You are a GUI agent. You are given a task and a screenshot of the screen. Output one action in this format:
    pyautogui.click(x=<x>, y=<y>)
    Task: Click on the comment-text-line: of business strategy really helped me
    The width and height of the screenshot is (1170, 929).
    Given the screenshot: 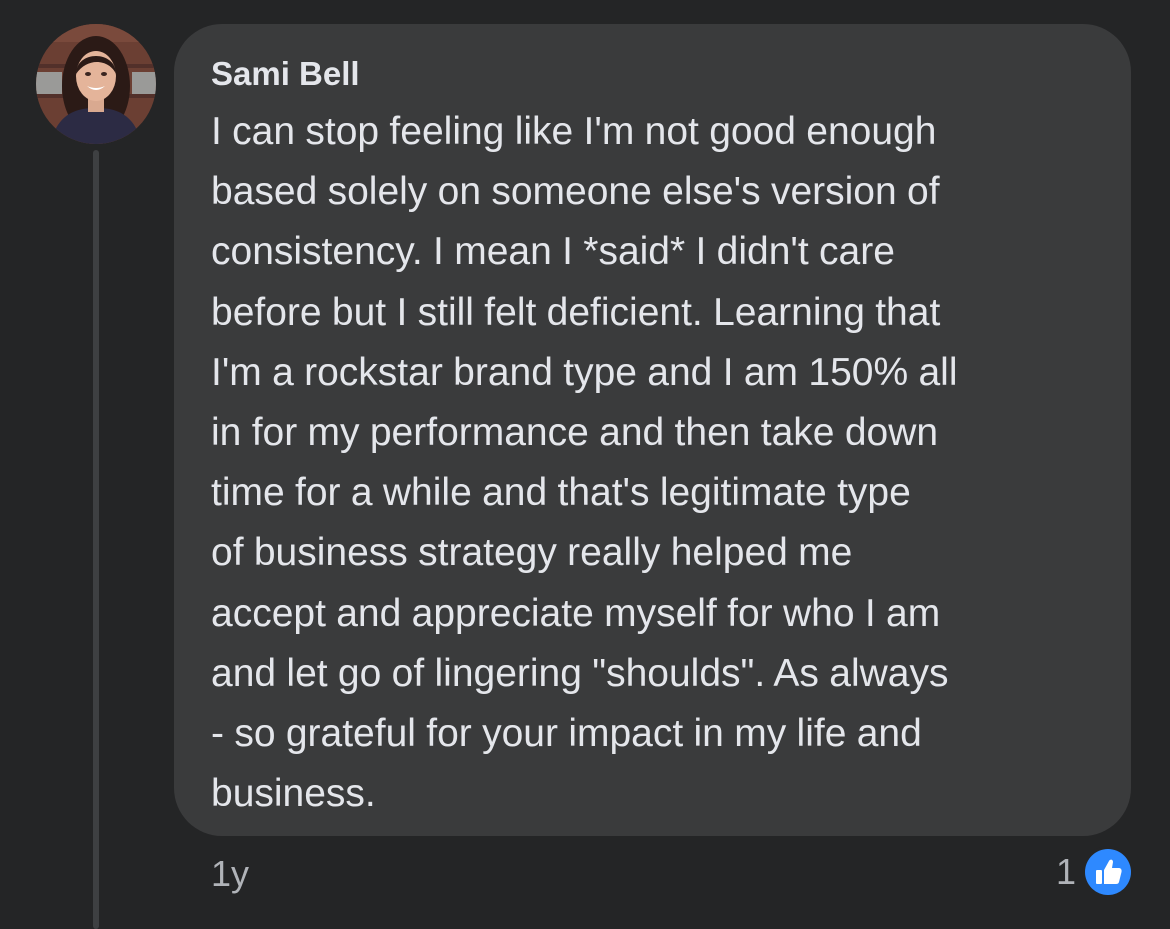 What is the action you would take?
    pyautogui.click(x=532, y=553)
    